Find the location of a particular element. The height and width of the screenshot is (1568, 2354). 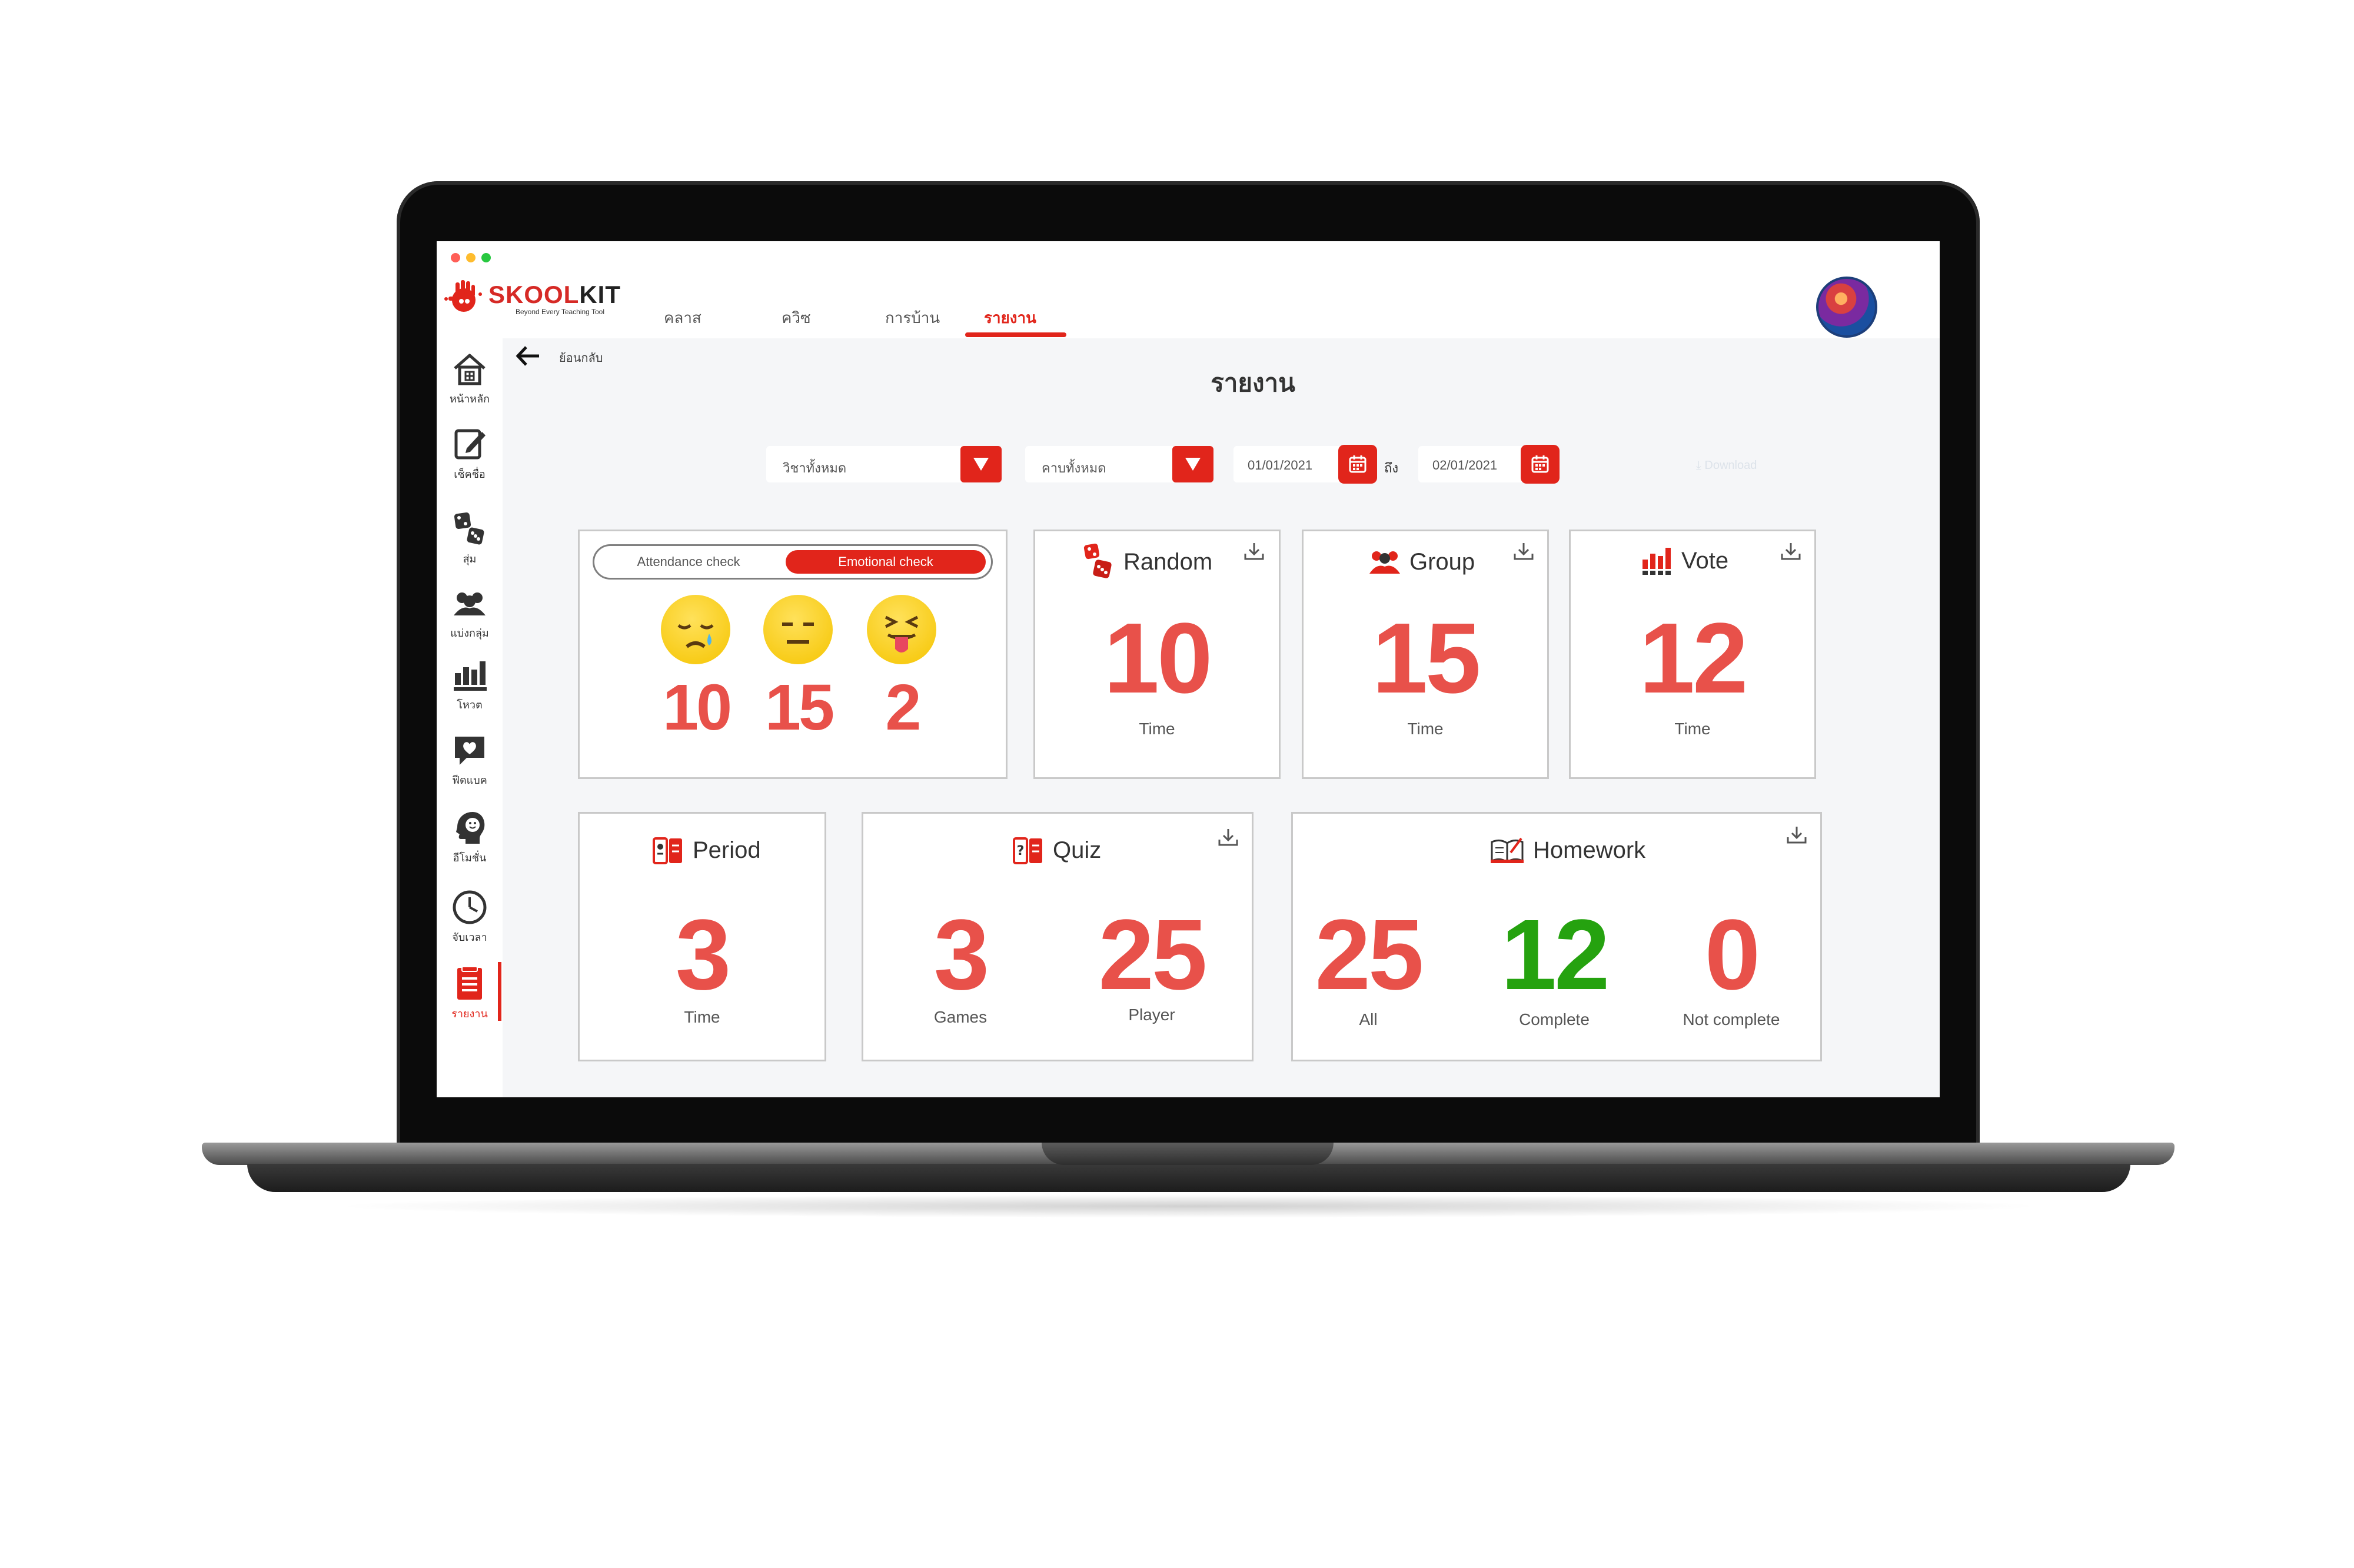

playful-count: 2 is located at coordinates (903, 707).